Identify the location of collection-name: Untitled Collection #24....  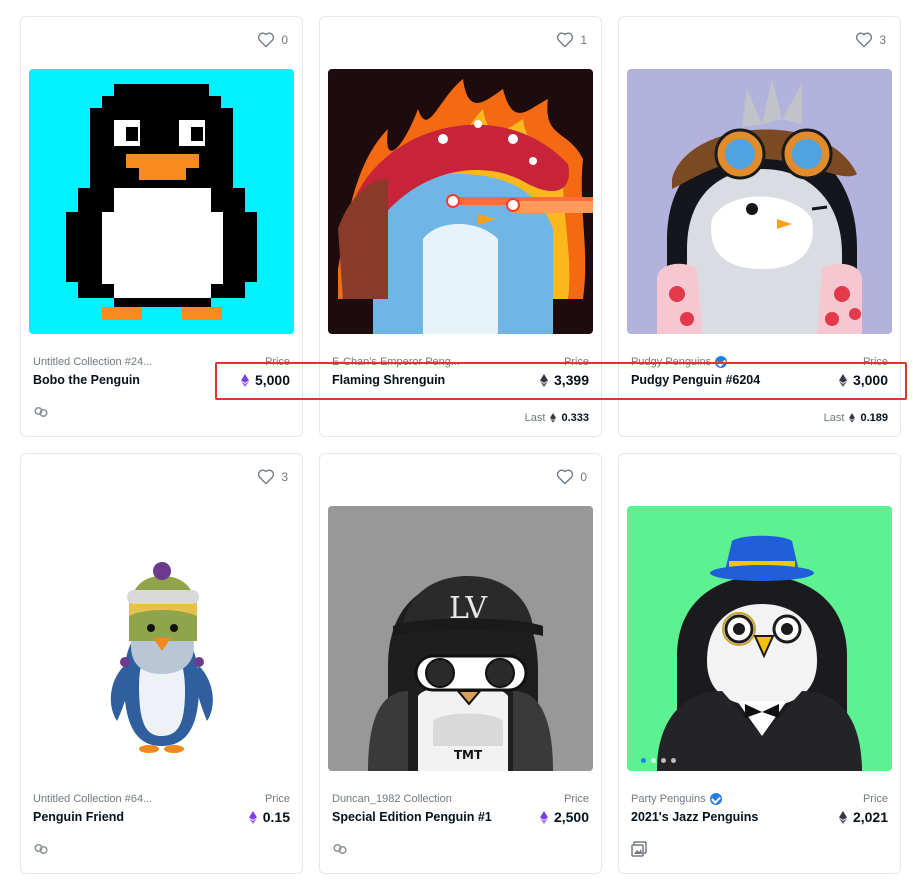
(108, 362).